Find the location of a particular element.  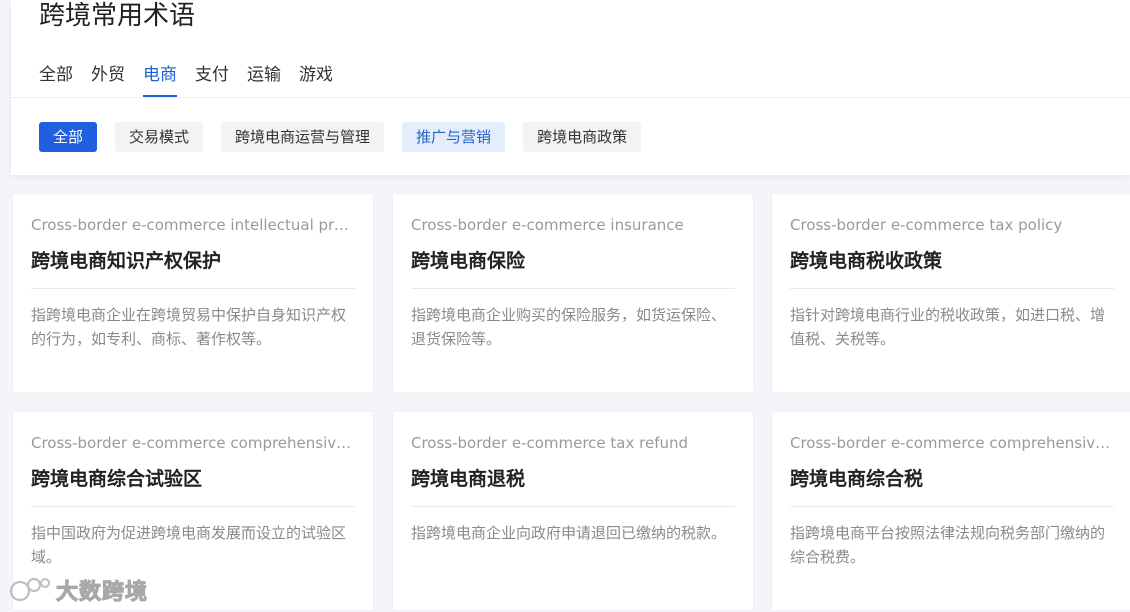

subcategory-chips: 全部 交易模式 跨境电商运营与管理 推广与营销 跨境电商政策 is located at coordinates (340, 137).